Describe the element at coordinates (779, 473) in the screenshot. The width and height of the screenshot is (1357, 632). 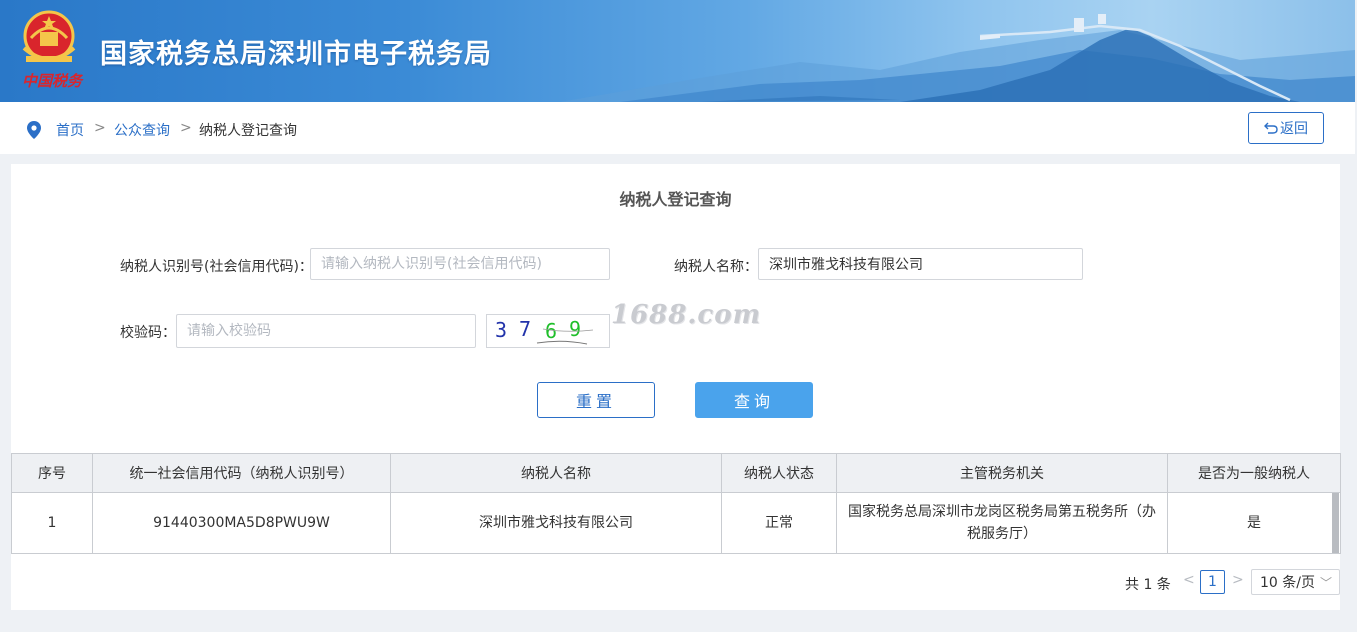
I see `column-header: 纳税人状态` at that location.